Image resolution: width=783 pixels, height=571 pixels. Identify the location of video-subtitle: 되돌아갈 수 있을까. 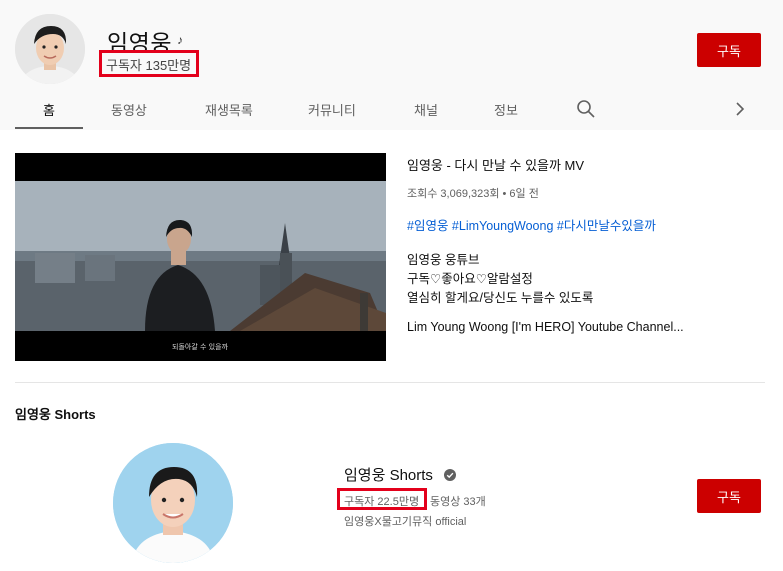
(200, 346).